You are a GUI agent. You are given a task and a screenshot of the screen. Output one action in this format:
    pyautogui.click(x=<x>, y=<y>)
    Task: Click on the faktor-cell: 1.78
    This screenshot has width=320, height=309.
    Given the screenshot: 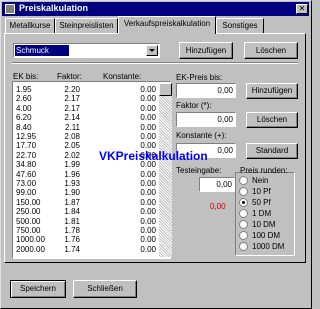 What is the action you would take?
    pyautogui.click(x=72, y=230)
    